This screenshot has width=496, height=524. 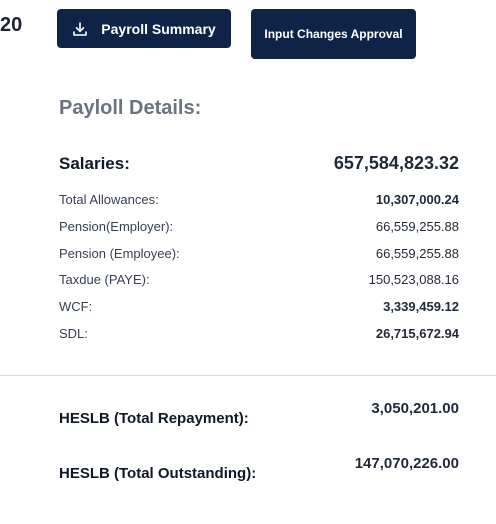 What do you see at coordinates (259, 253) in the screenshot?
I see `pension-employee-row: Pension (Employee): 66,559,255.88` at bounding box center [259, 253].